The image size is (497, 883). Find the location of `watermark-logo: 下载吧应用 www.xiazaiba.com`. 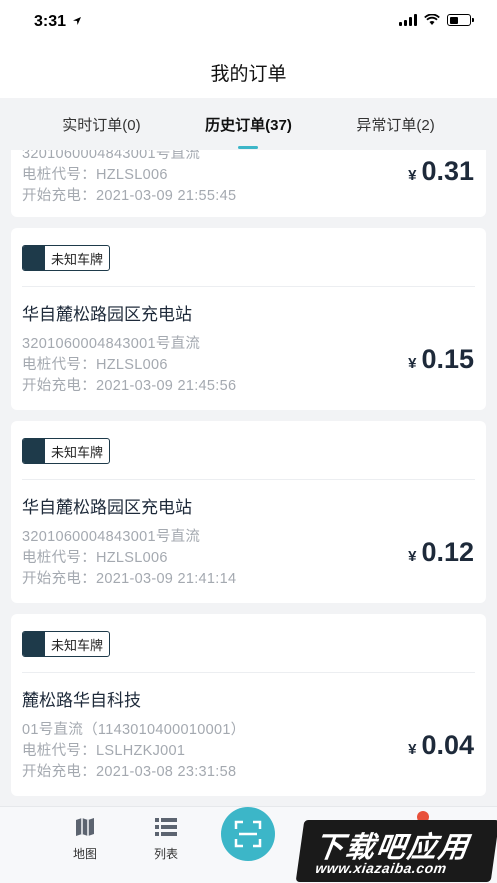

watermark-logo: 下载吧应用 www.xiazaiba.com is located at coordinates (396, 851).